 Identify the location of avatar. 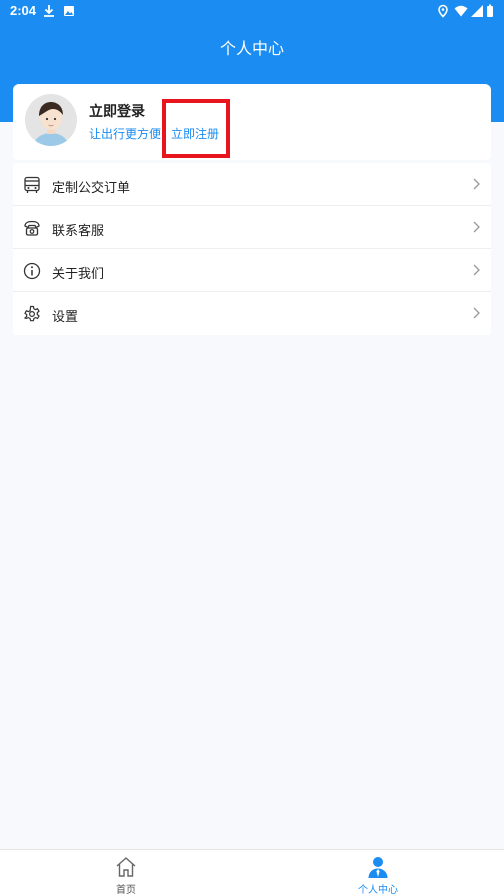
(51, 120).